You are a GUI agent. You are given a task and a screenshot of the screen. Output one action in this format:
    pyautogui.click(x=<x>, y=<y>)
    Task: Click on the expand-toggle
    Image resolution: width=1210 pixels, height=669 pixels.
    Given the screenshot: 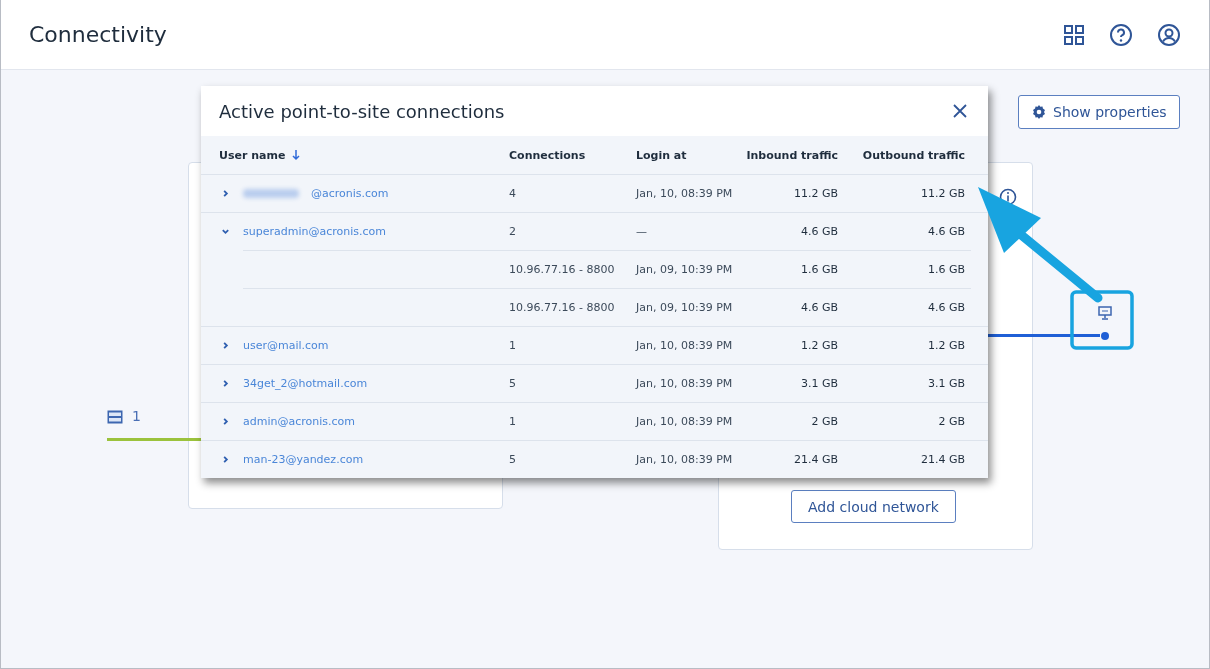 What is the action you would take?
    pyautogui.click(x=225, y=231)
    